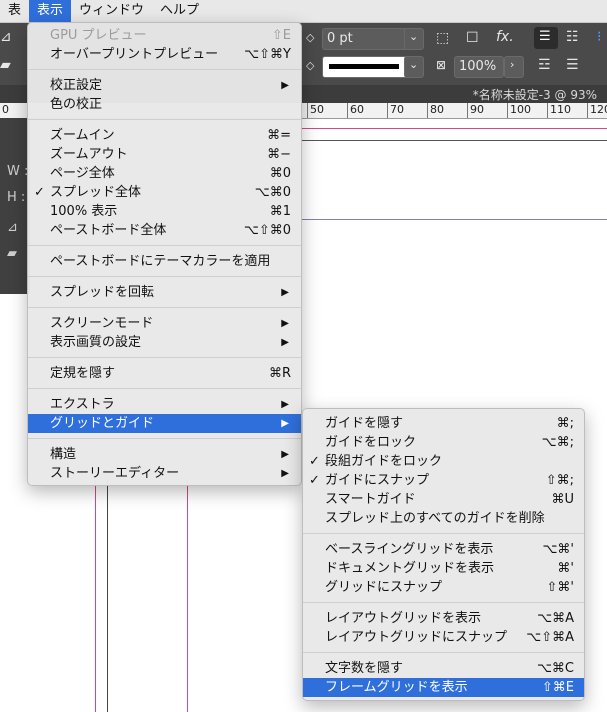 The image size is (607, 712). Describe the element at coordinates (437, 109) in the screenshot. I see `ruler-label: 80` at that location.